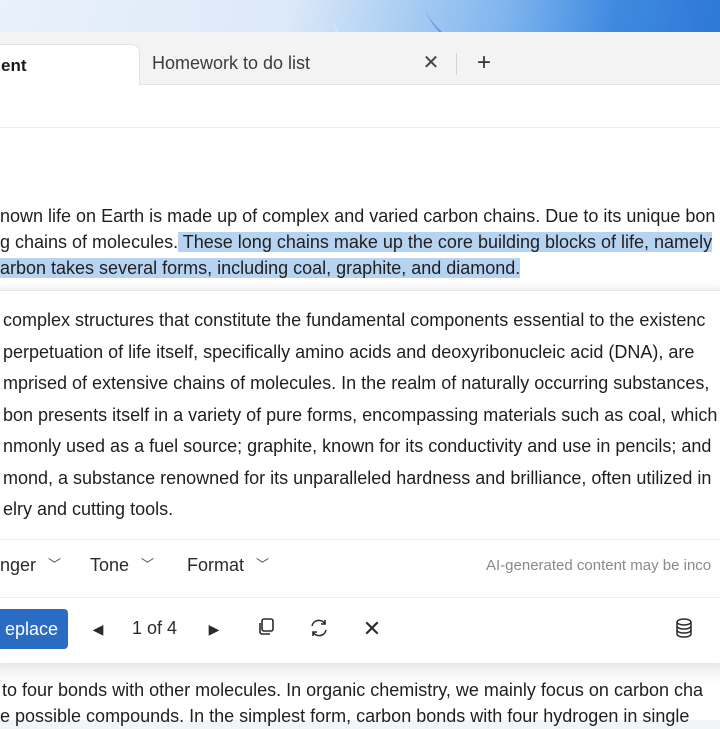  What do you see at coordinates (216, 565) in the screenshot?
I see `format-label: Format` at bounding box center [216, 565].